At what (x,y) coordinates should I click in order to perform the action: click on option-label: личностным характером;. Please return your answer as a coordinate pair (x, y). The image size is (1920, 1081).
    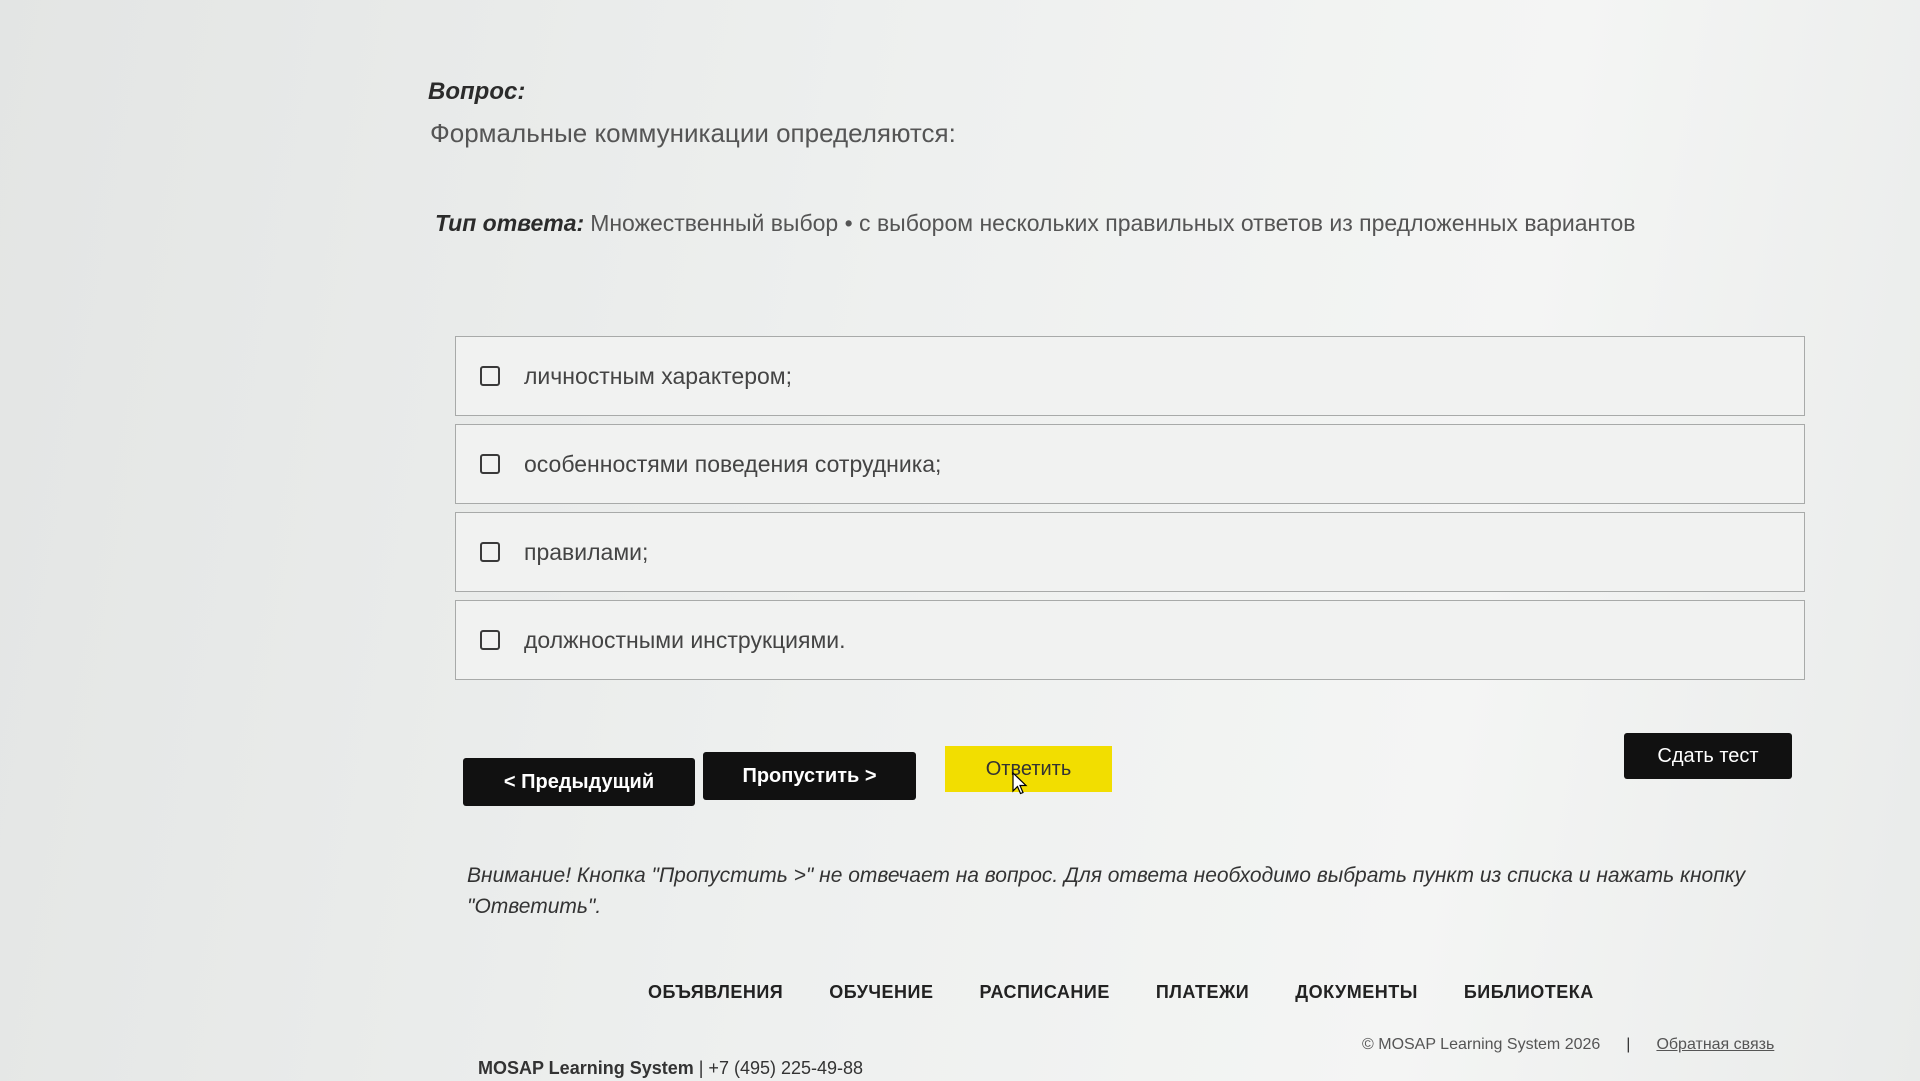
    Looking at the image, I should click on (658, 375).